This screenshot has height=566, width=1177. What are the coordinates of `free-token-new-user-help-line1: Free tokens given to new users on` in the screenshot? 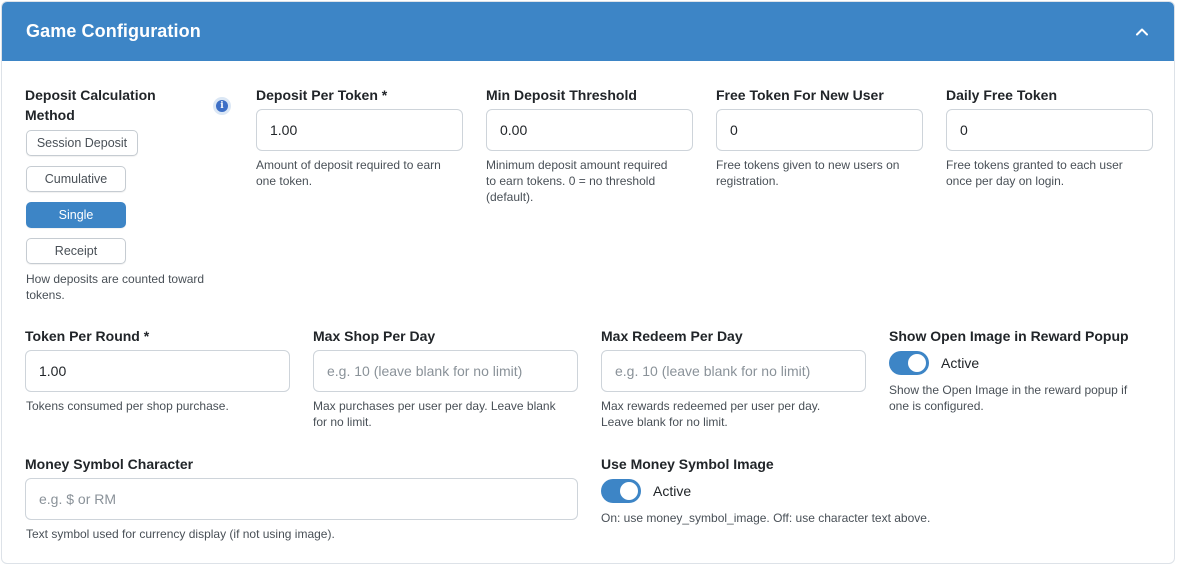 It's located at (808, 165).